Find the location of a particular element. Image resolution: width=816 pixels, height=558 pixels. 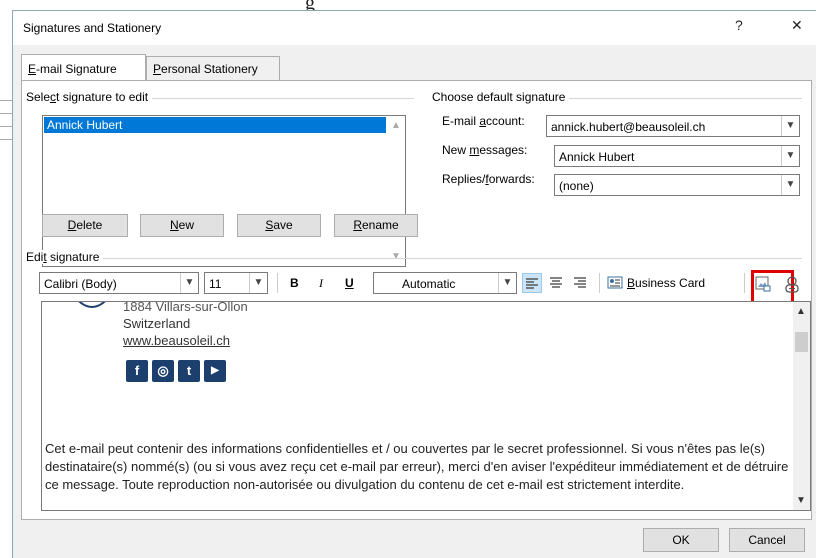

new-messages-label: New messages: is located at coordinates (485, 150).